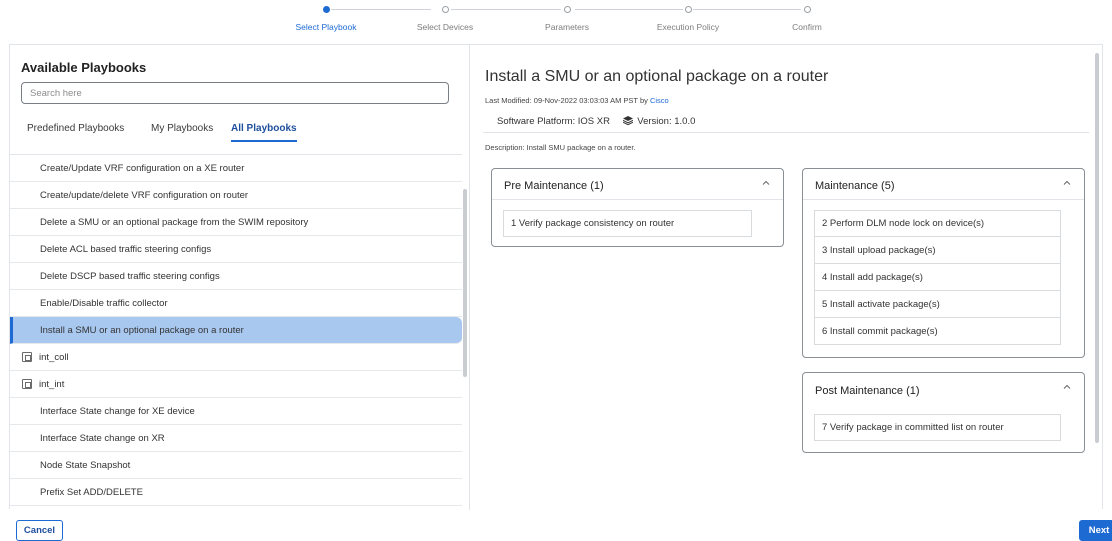 Image resolution: width=1112 pixels, height=541 pixels. Describe the element at coordinates (567, 27) in the screenshot. I see `step-label: Parameters` at that location.